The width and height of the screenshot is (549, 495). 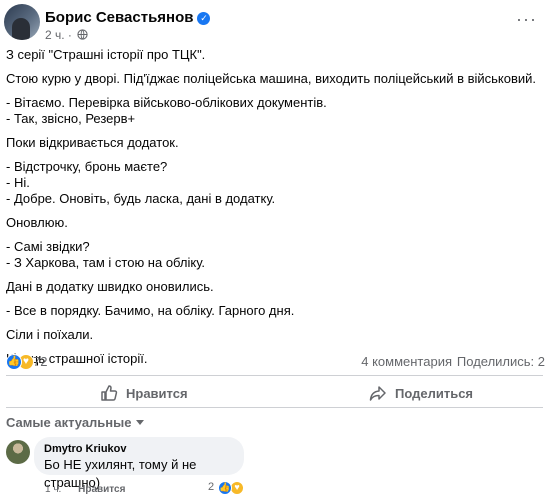 I want to click on comment-reactions-count: 2, so click(x=211, y=487).